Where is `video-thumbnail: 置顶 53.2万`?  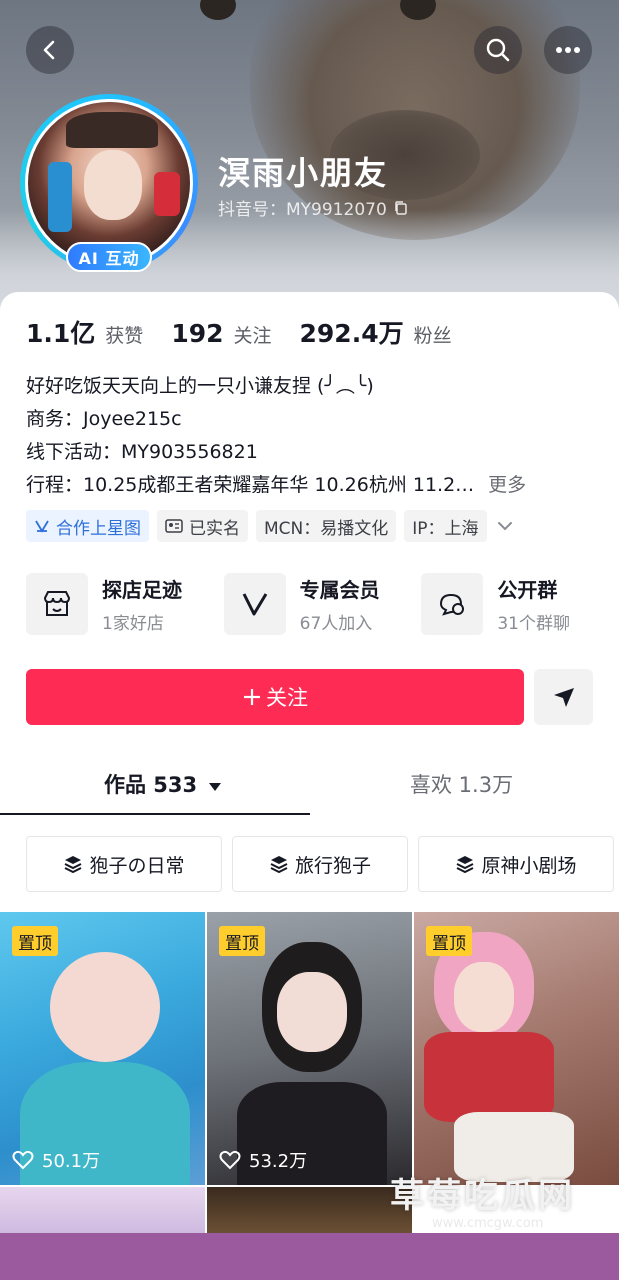 video-thumbnail: 置顶 53.2万 is located at coordinates (309, 1048).